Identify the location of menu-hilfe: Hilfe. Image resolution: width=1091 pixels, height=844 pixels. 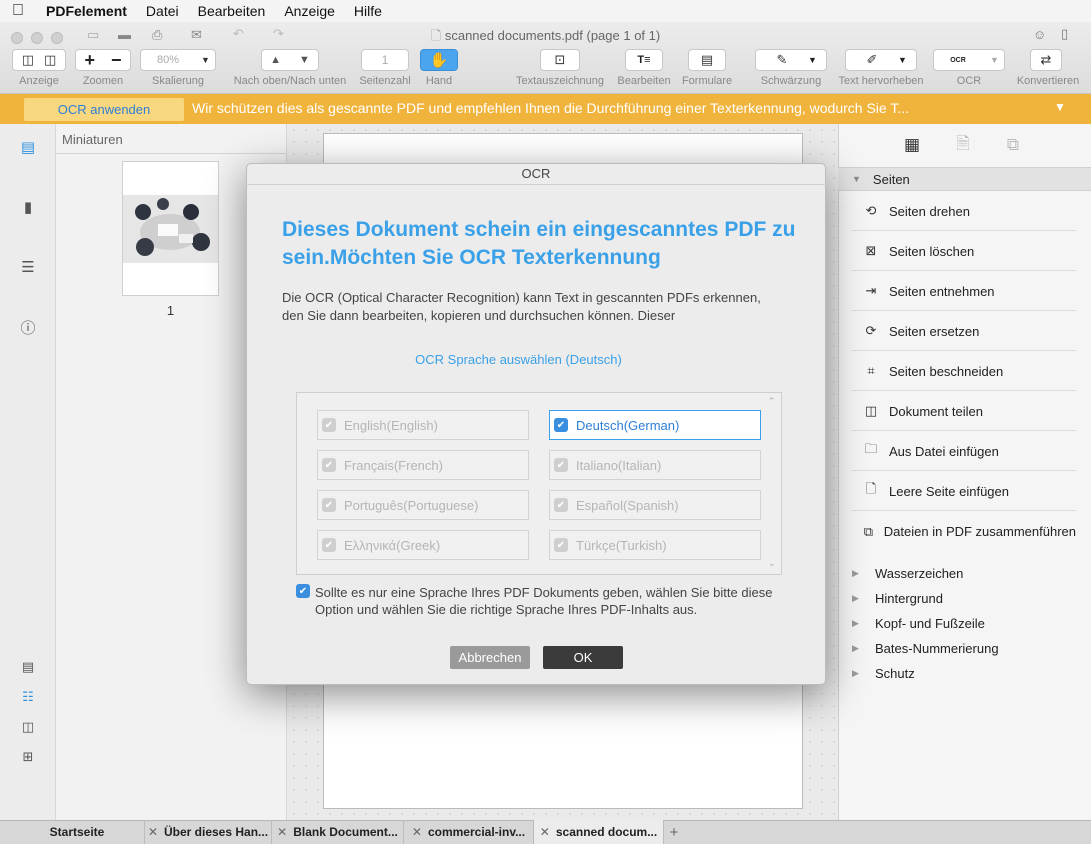
(368, 11).